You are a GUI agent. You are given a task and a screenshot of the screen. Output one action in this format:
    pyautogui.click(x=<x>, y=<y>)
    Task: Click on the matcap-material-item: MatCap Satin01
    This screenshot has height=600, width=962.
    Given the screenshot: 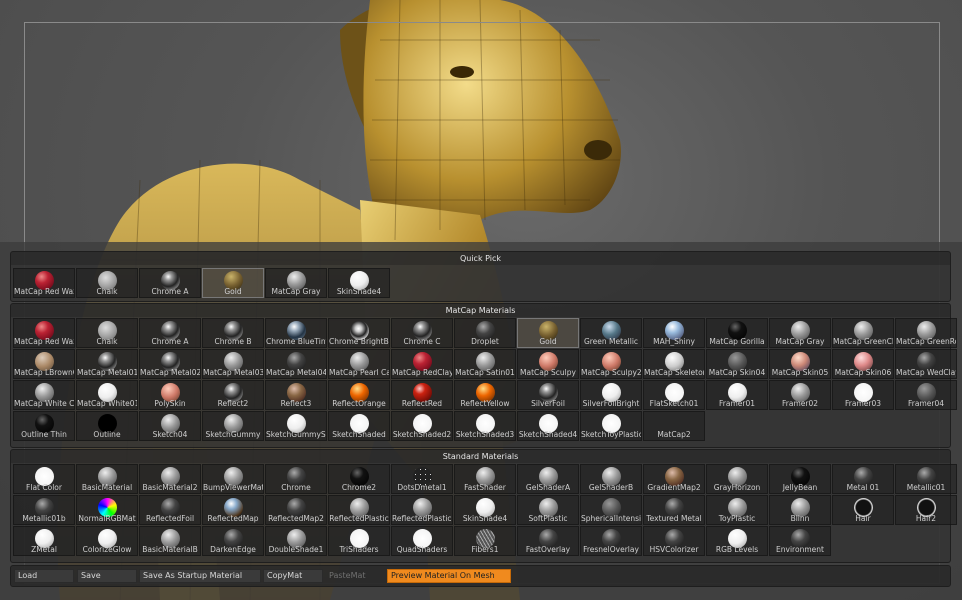 What is the action you would take?
    pyautogui.click(x=485, y=364)
    